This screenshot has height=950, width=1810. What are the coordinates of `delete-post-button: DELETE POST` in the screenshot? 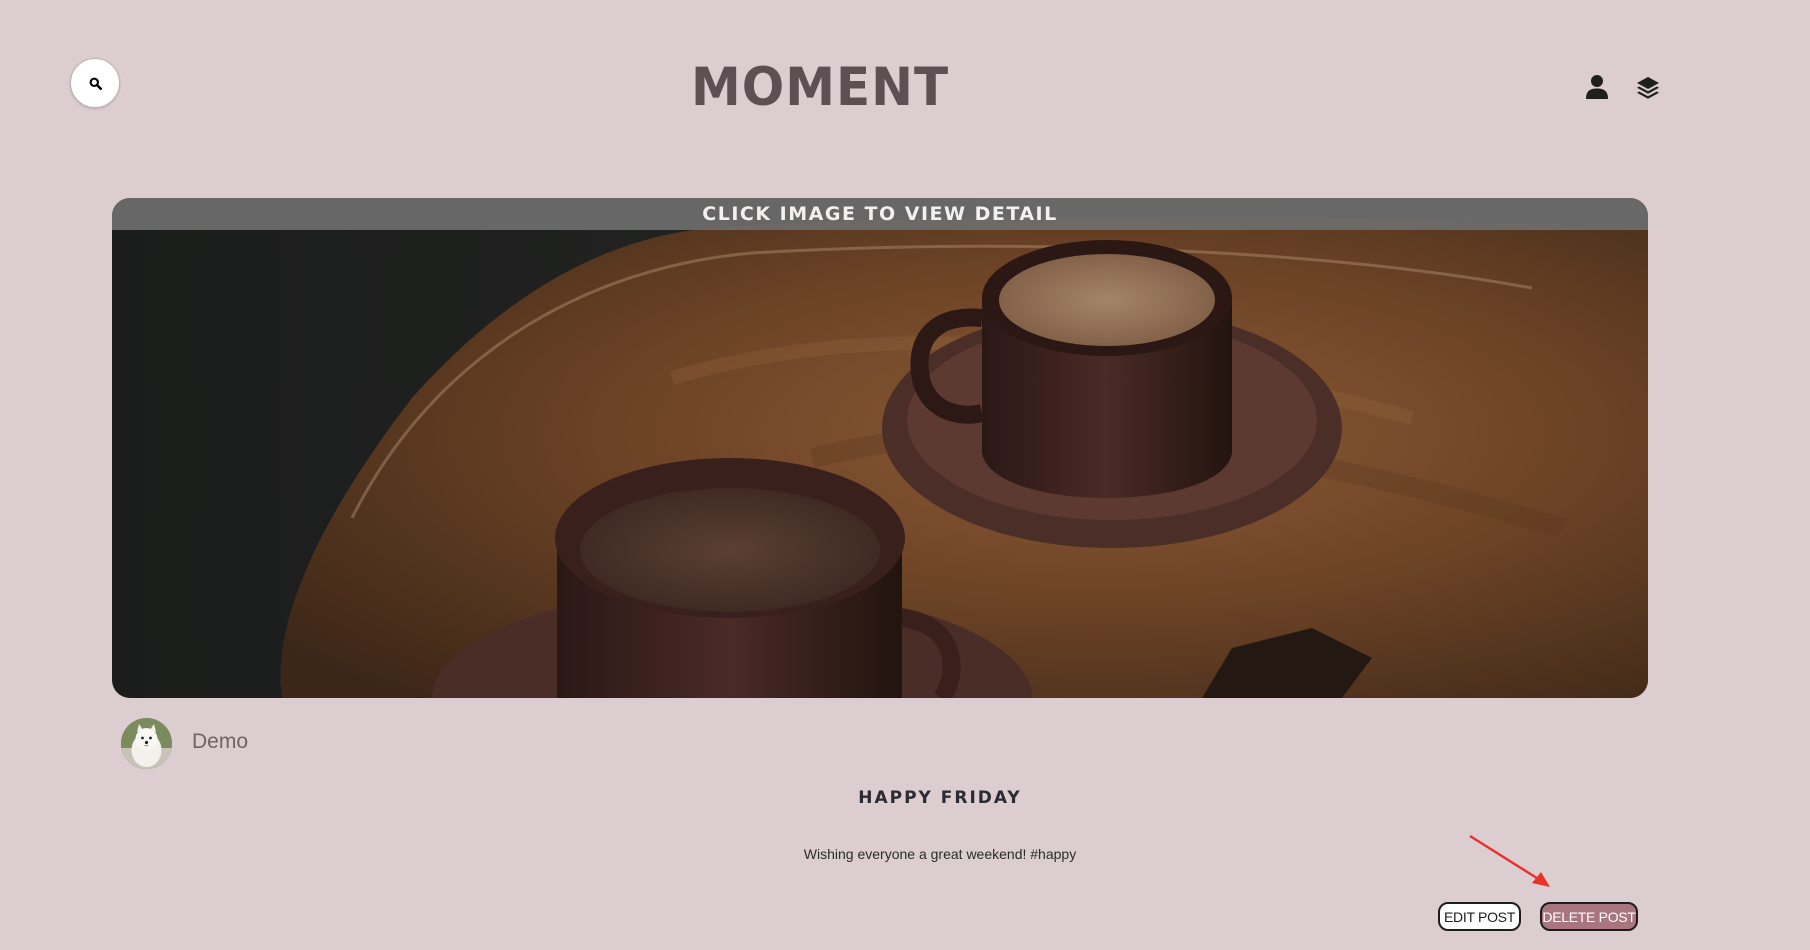 It's located at (1589, 916).